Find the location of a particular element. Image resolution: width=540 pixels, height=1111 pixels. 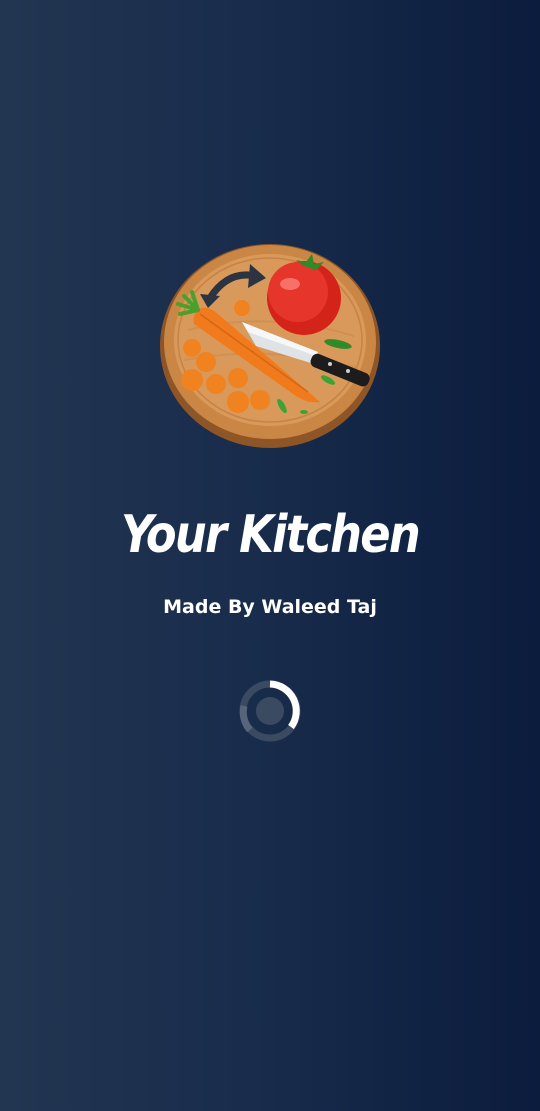

cutting-board-icon is located at coordinates (270, 346).